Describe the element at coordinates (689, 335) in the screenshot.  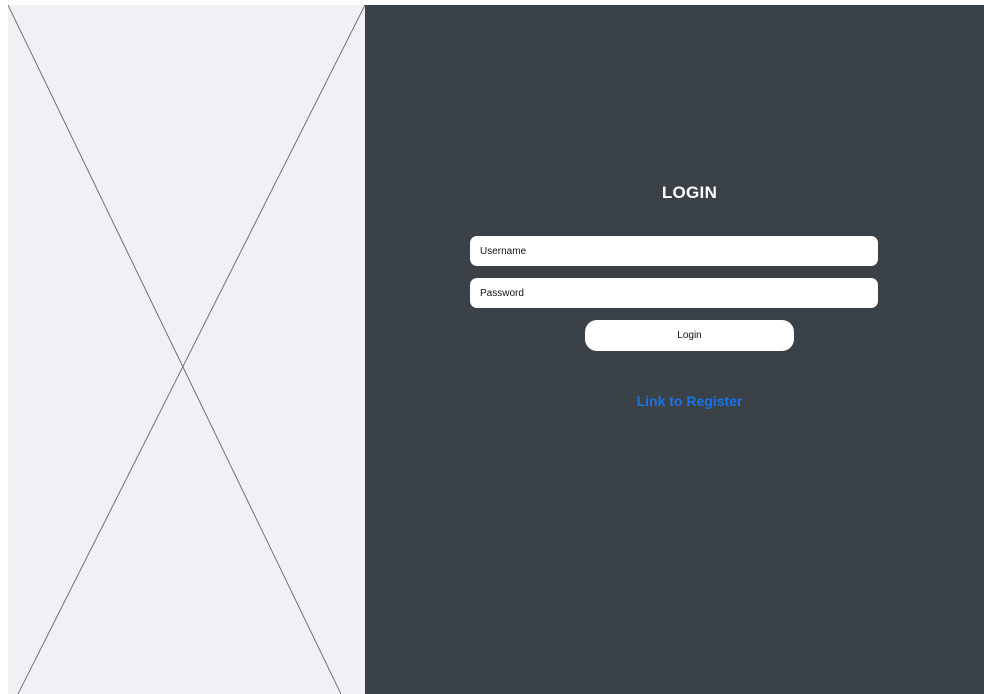
I see `login-button: Login` at that location.